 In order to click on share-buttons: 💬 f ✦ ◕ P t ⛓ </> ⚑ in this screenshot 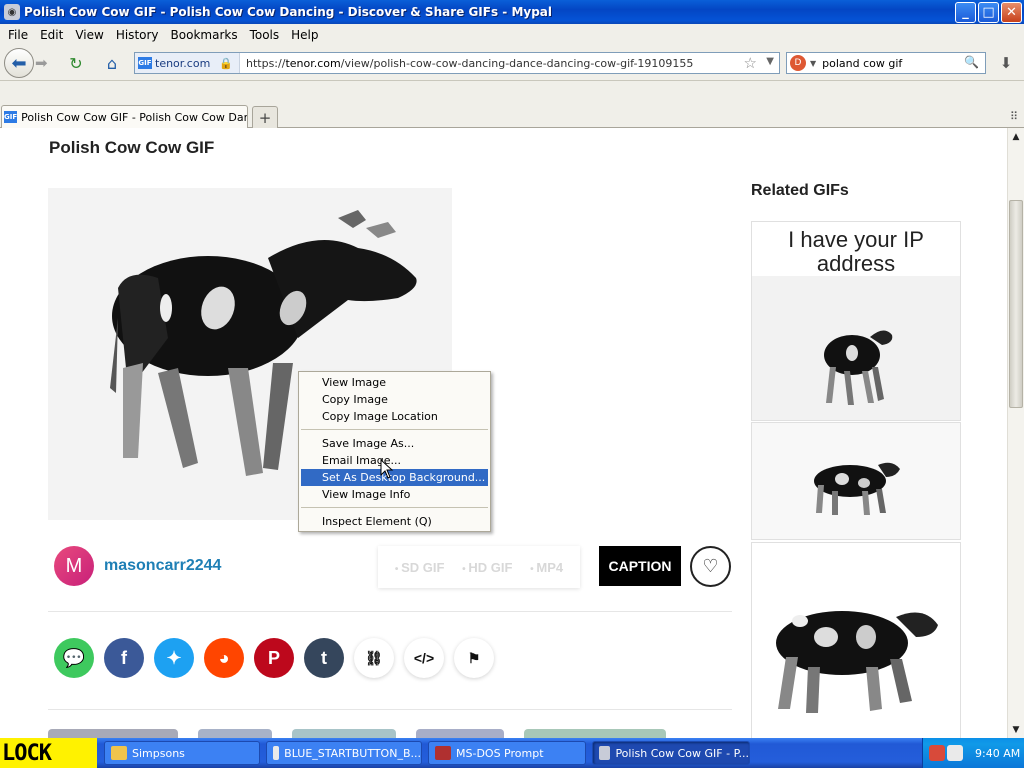, I will do `click(274, 658)`.